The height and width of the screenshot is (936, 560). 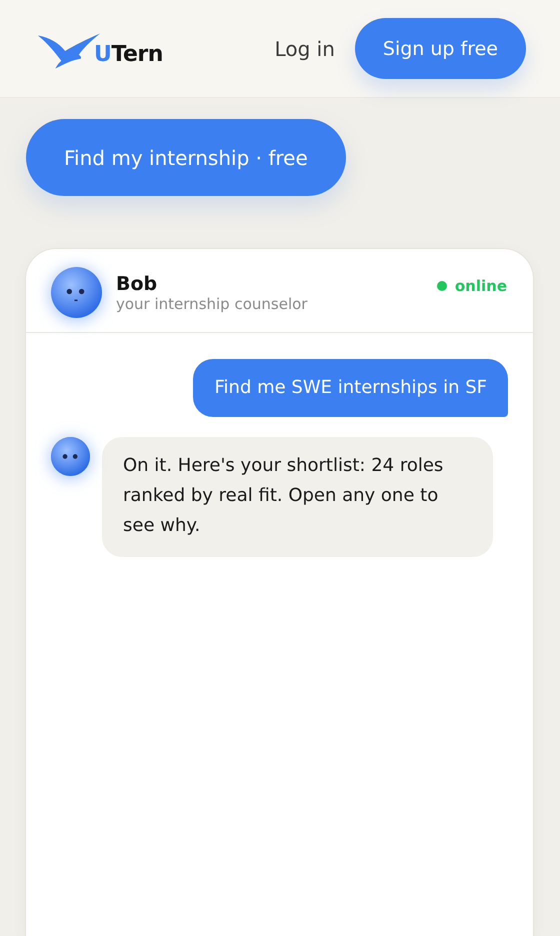 I want to click on signup-button: Sign up free, so click(x=440, y=48).